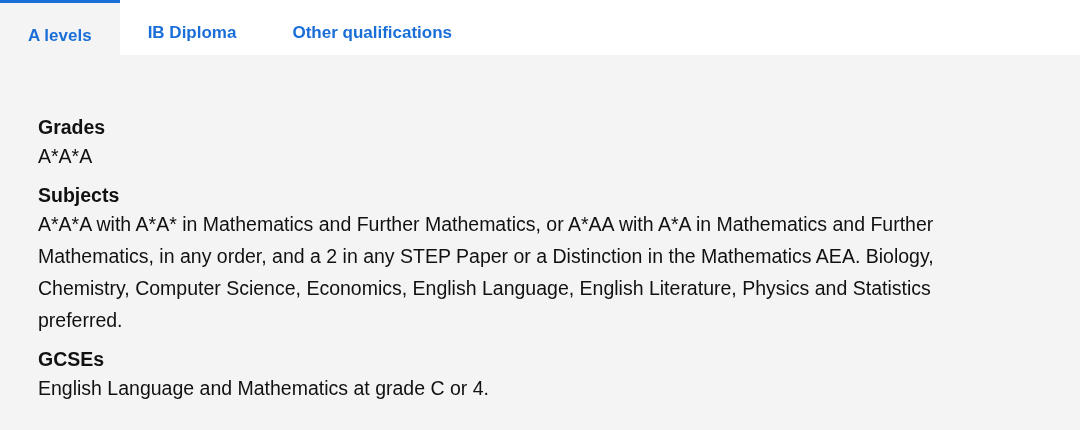  I want to click on section-text: English Language and Mathematics at grade C or 4., so click(264, 388).